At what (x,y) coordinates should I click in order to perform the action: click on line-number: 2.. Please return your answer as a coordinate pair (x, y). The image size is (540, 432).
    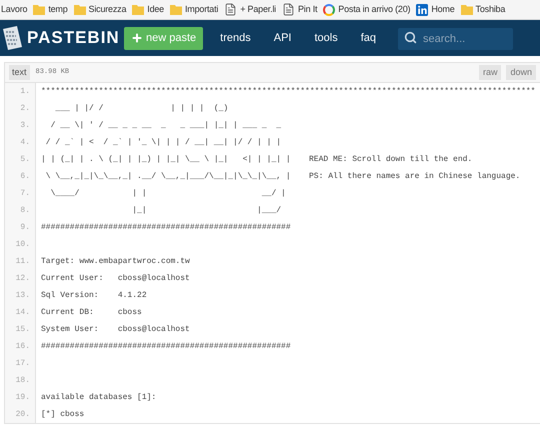
    Looking at the image, I should click on (25, 108).